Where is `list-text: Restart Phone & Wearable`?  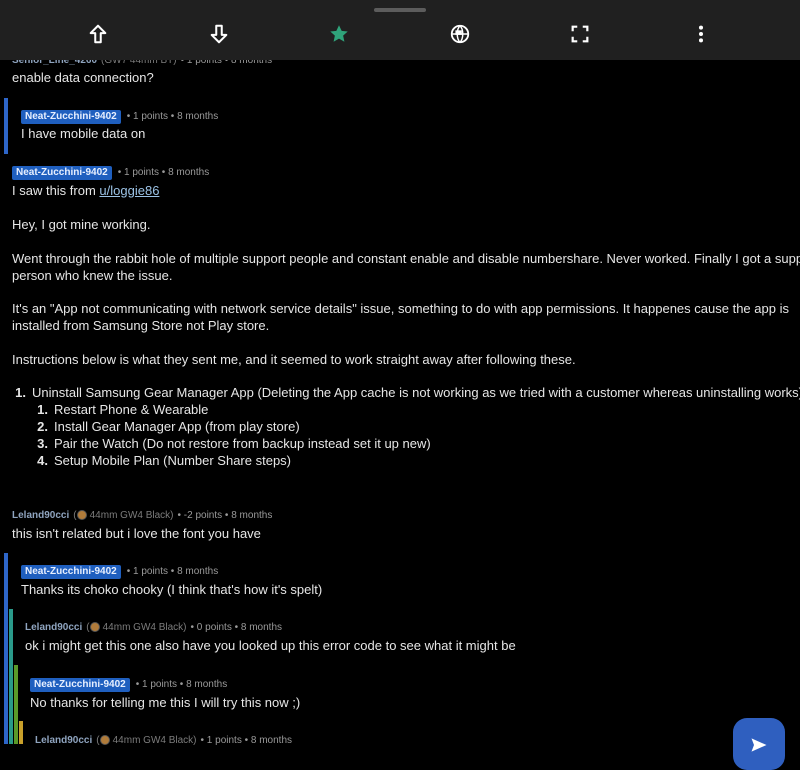 list-text: Restart Phone & Wearable is located at coordinates (131, 409).